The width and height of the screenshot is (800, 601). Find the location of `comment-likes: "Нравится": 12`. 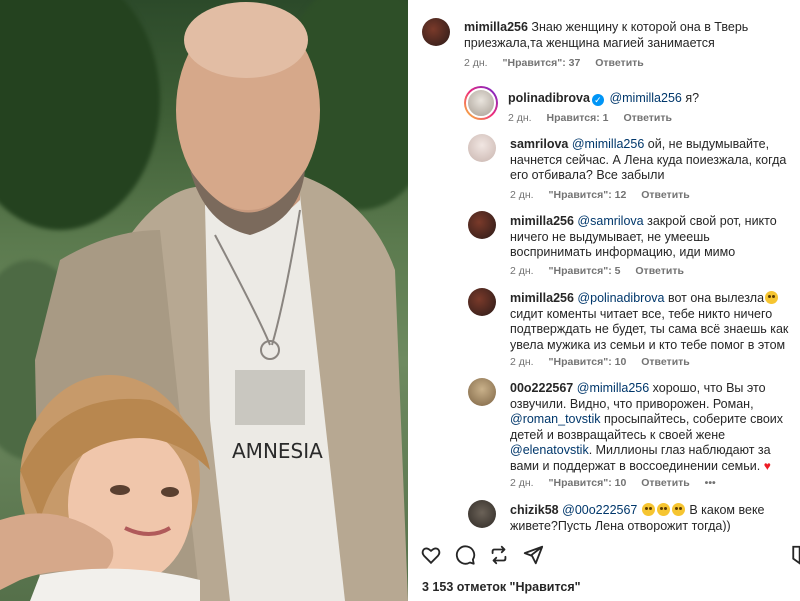

comment-likes: "Нравится": 12 is located at coordinates (588, 195).